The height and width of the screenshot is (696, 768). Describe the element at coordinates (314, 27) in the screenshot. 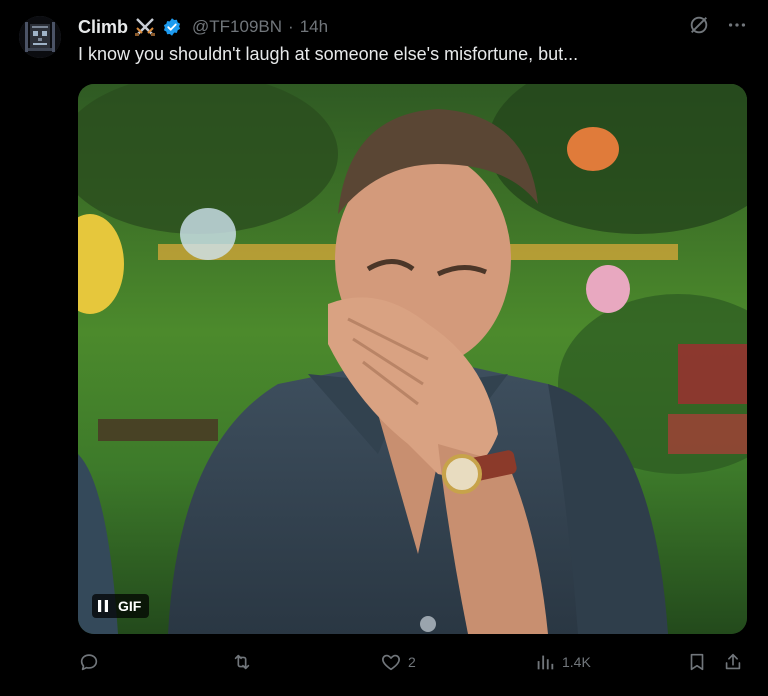

I see `tweet-timestamp: 14h` at that location.